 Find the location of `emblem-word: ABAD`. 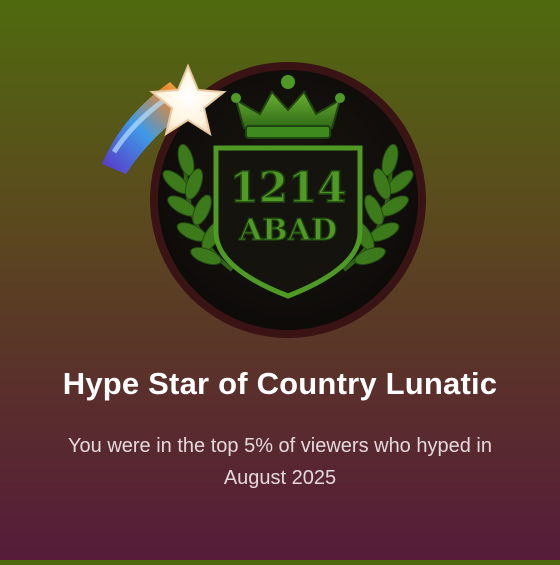

emblem-word: ABAD is located at coordinates (287, 230).